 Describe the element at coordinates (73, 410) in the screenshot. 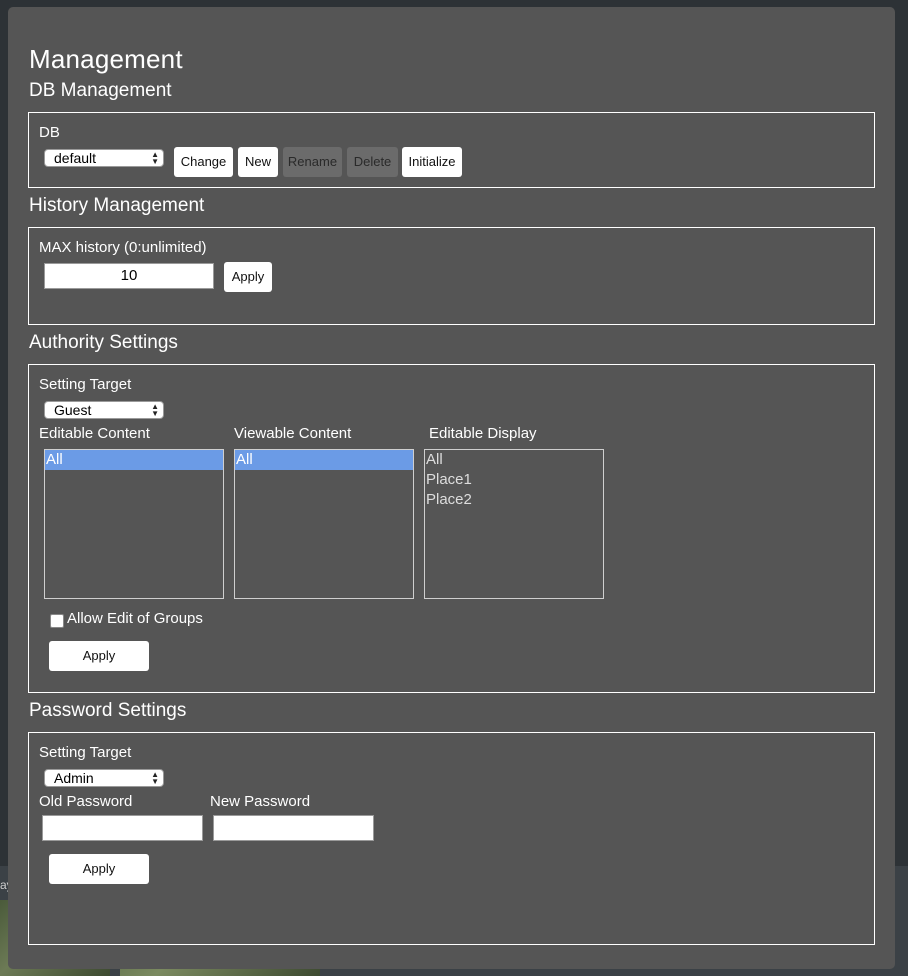

I see `authority-target-value: Guest` at that location.